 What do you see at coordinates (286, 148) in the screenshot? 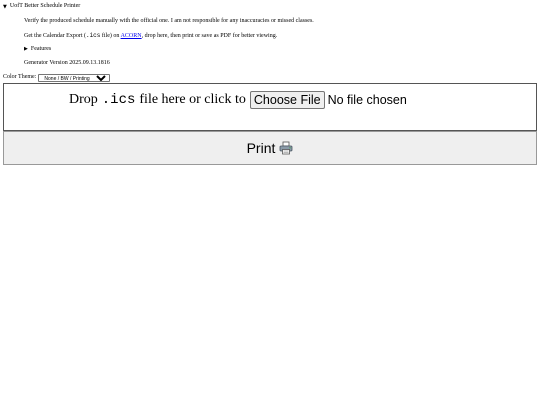
I see `printer-icon` at bounding box center [286, 148].